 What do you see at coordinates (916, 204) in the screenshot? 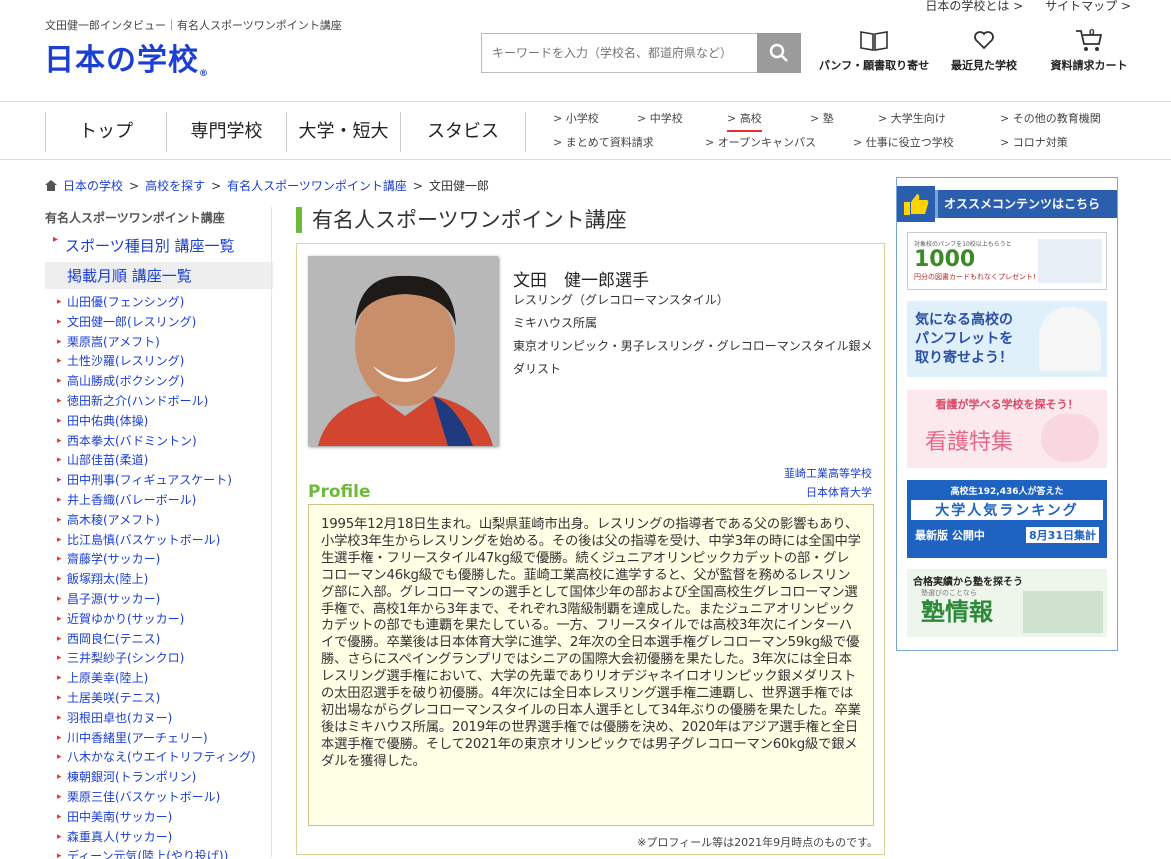
I see `thumbs-up-icon` at bounding box center [916, 204].